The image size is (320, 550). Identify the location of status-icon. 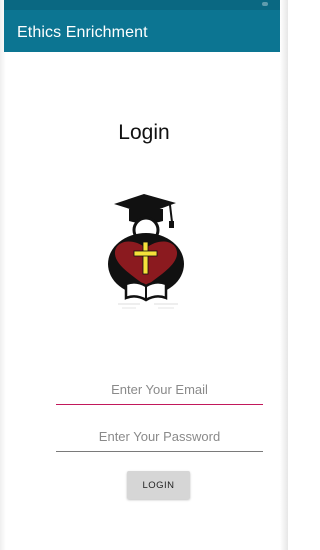
(265, 4).